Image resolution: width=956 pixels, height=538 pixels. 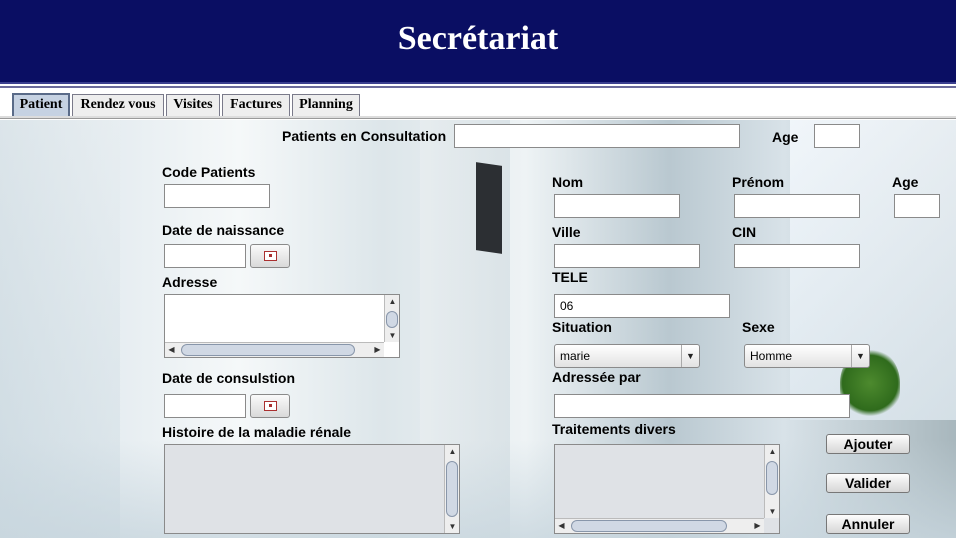 I want to click on prenom-field, so click(x=797, y=206).